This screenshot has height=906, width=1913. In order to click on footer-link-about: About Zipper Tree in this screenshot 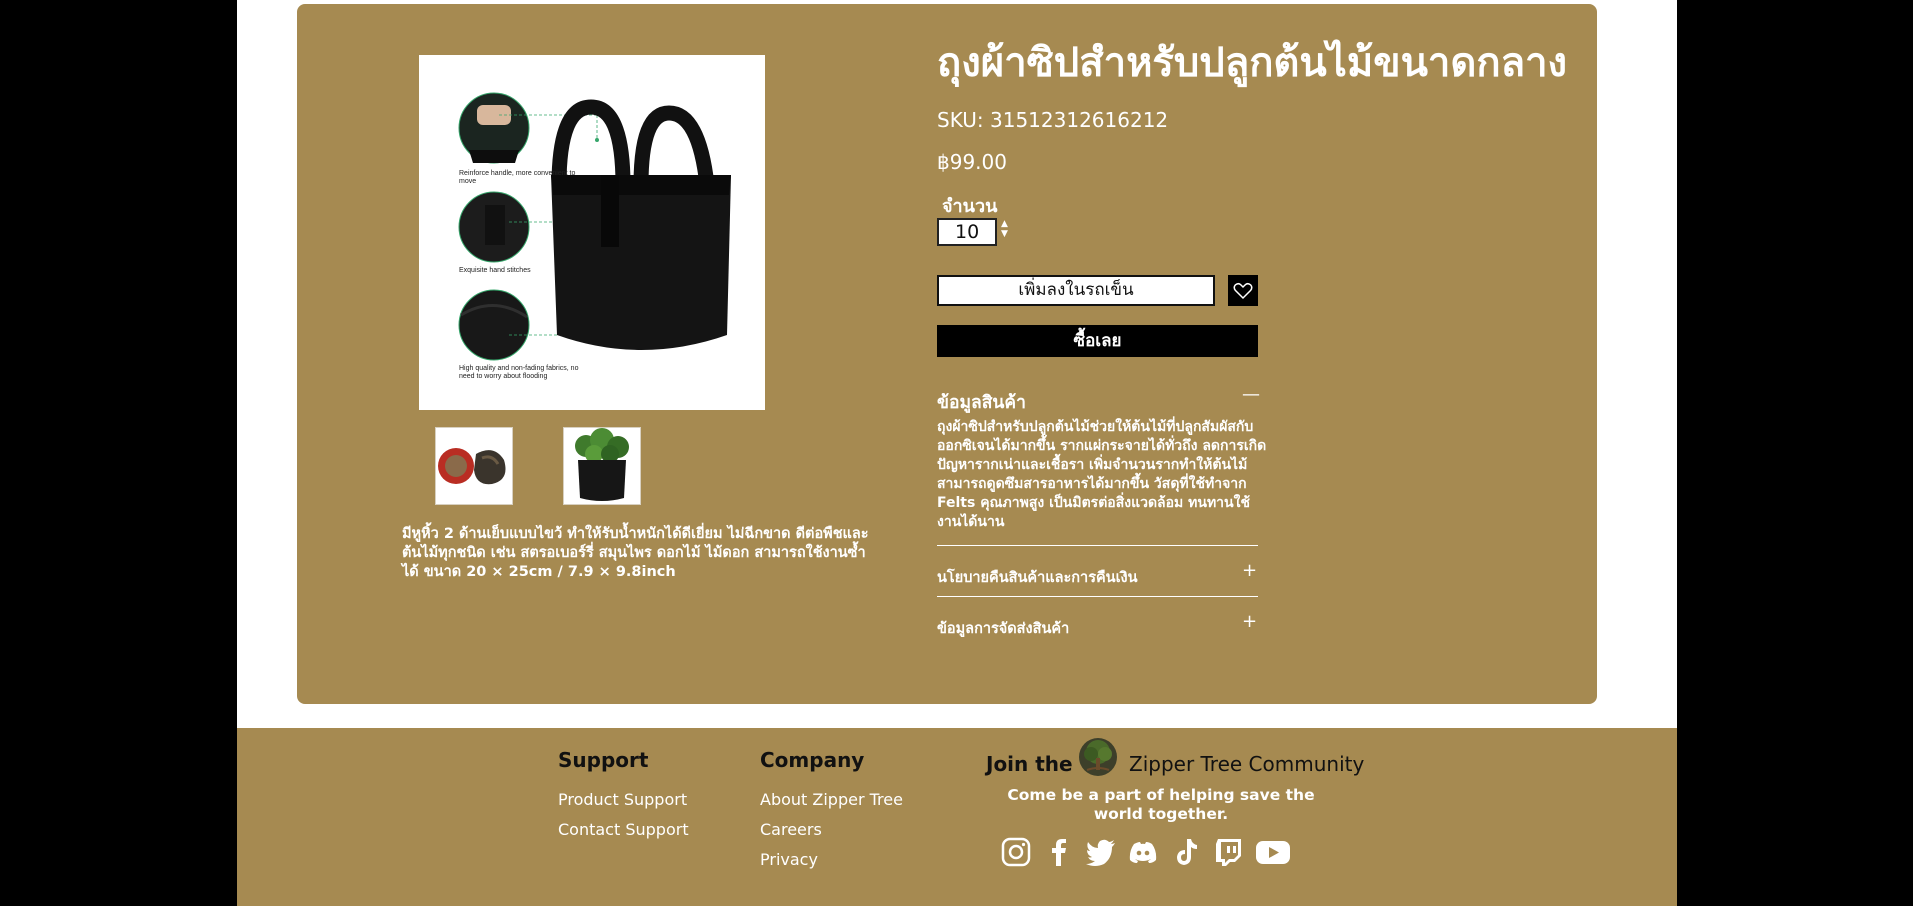, I will do `click(831, 799)`.